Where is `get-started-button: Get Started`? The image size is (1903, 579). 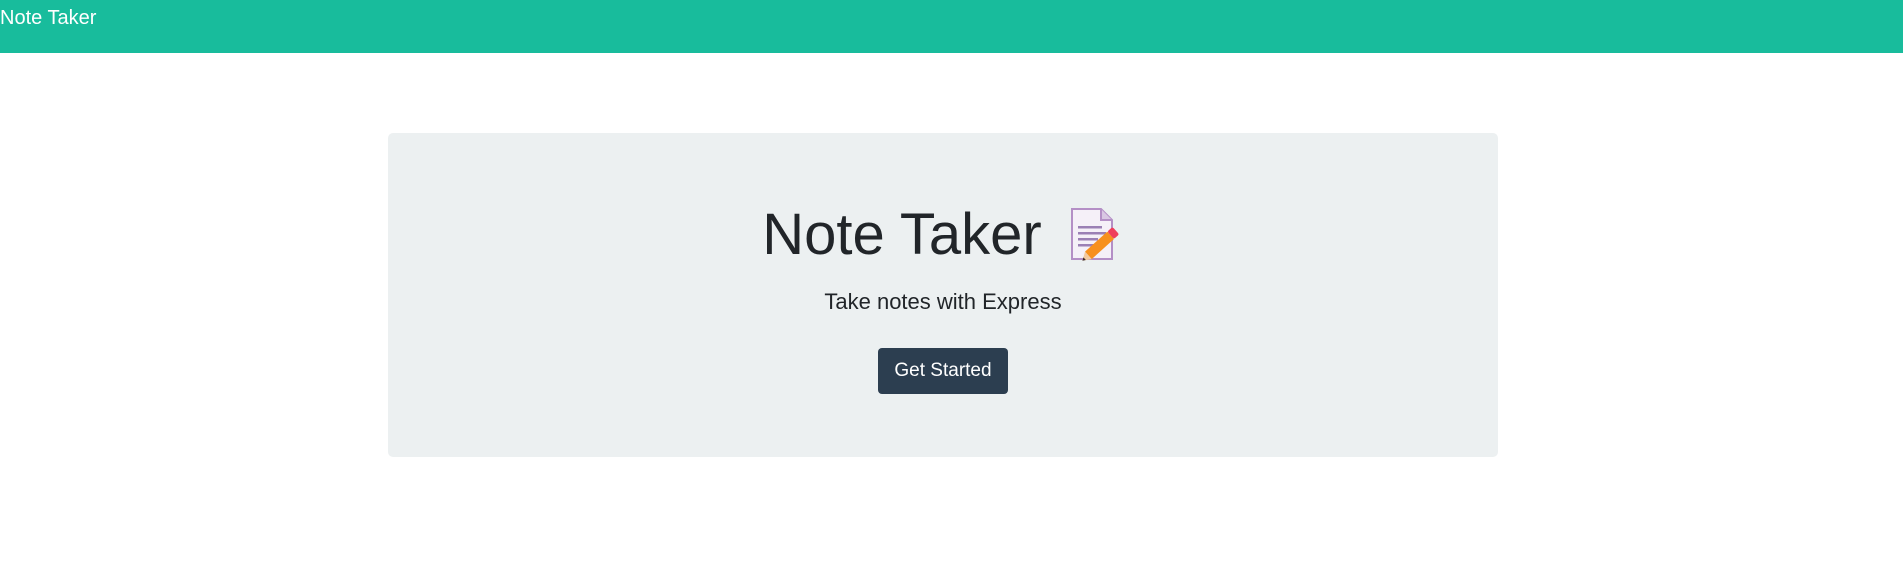 get-started-button: Get Started is located at coordinates (943, 371).